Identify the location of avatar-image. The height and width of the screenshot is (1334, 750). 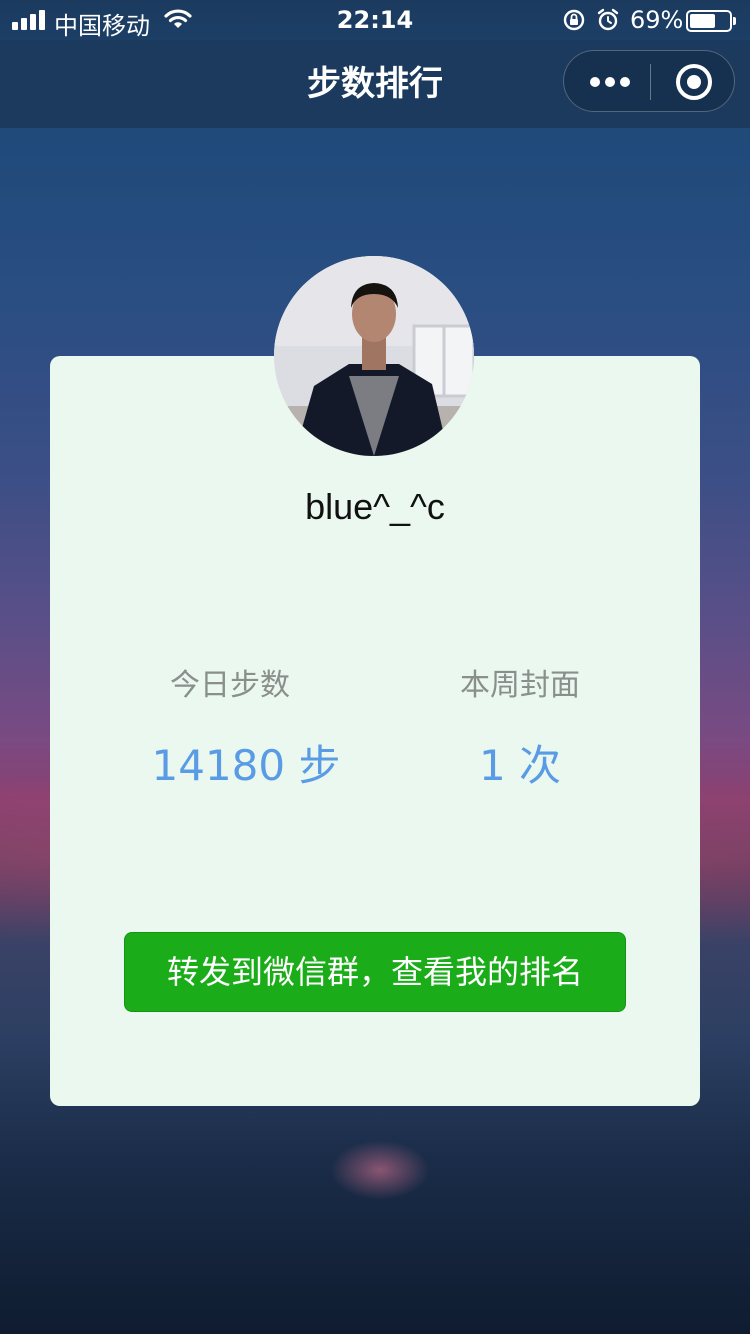
(374, 356).